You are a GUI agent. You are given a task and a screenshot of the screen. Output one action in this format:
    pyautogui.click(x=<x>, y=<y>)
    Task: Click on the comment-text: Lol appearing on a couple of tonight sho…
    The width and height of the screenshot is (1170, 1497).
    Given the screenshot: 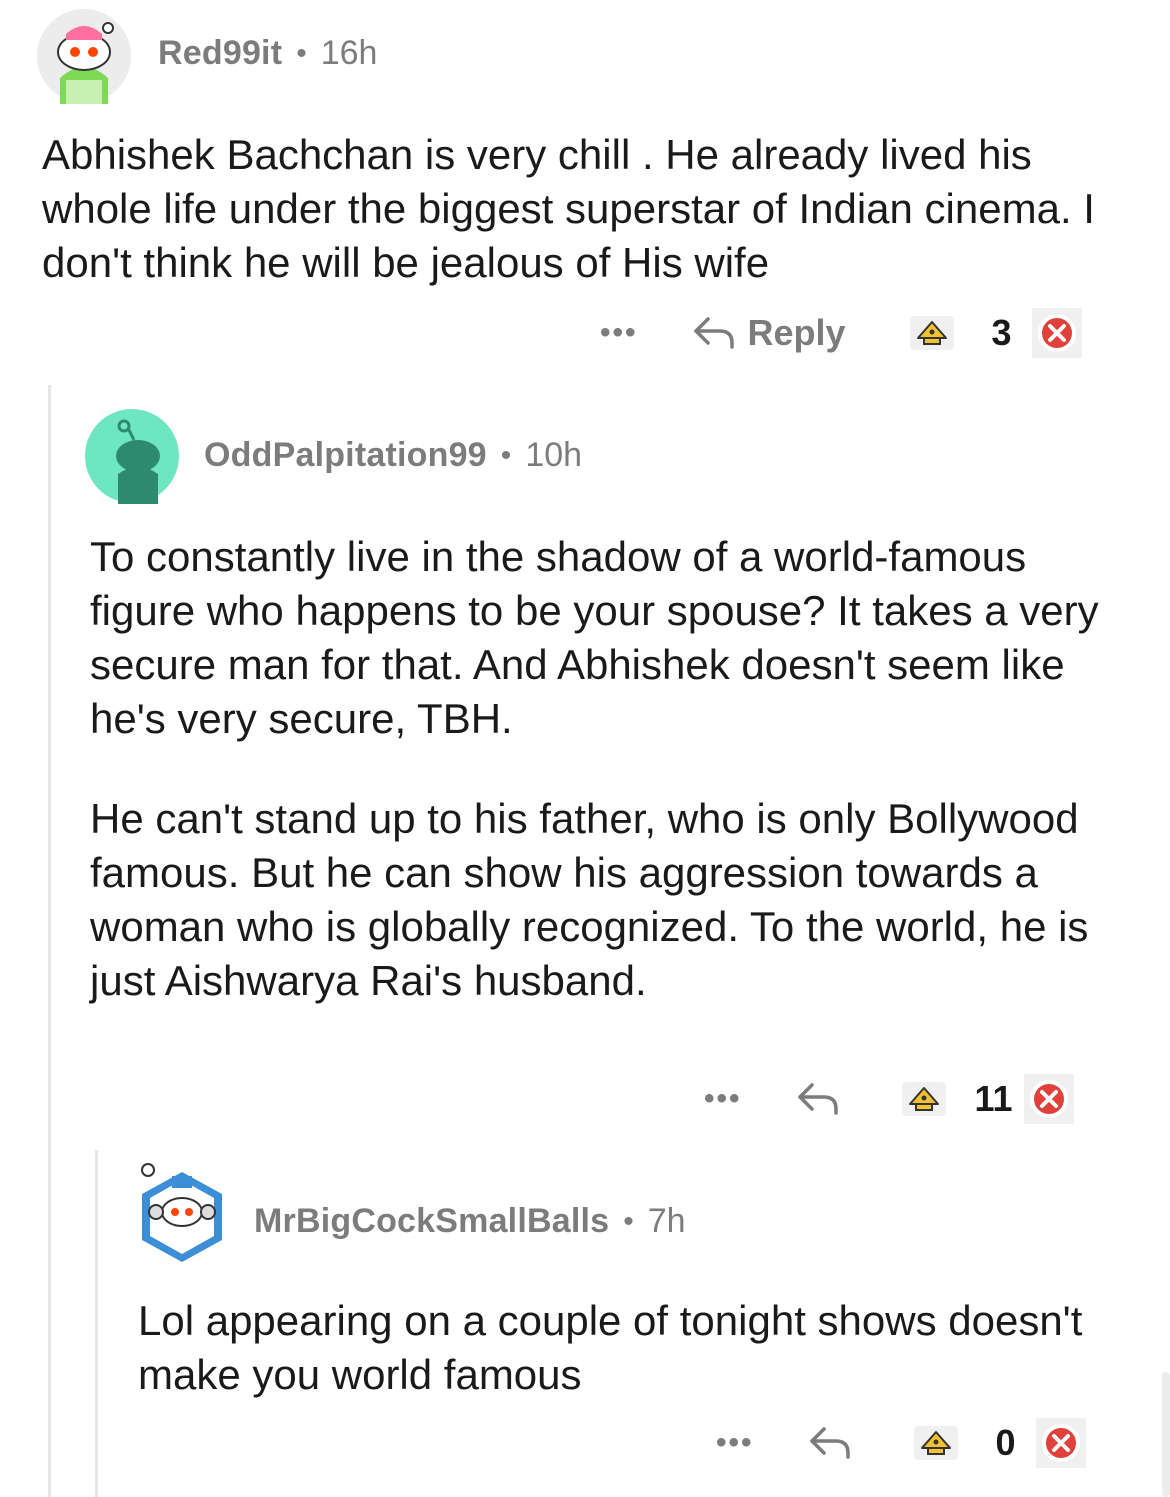 What is the action you would take?
    pyautogui.click(x=610, y=1347)
    